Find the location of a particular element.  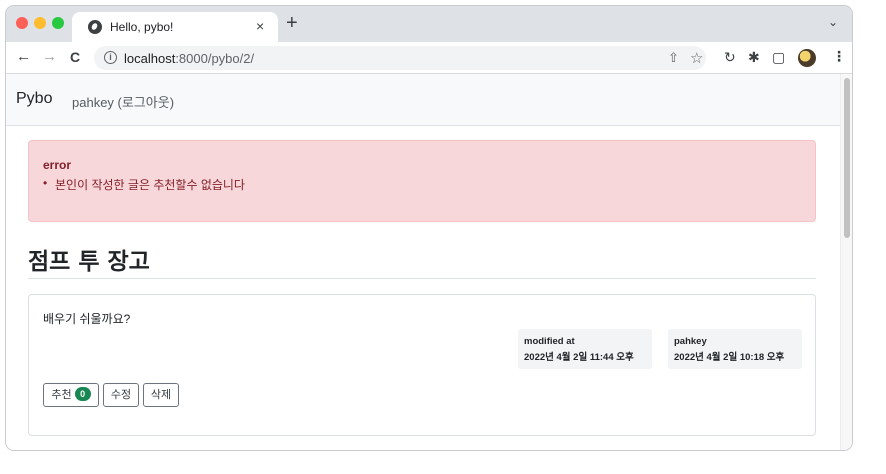

forward-button: → is located at coordinates (49, 57).